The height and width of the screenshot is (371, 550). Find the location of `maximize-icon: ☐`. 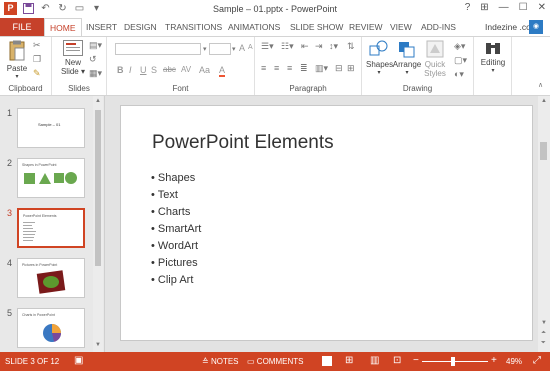

maximize-icon: ☐ is located at coordinates (523, 7).